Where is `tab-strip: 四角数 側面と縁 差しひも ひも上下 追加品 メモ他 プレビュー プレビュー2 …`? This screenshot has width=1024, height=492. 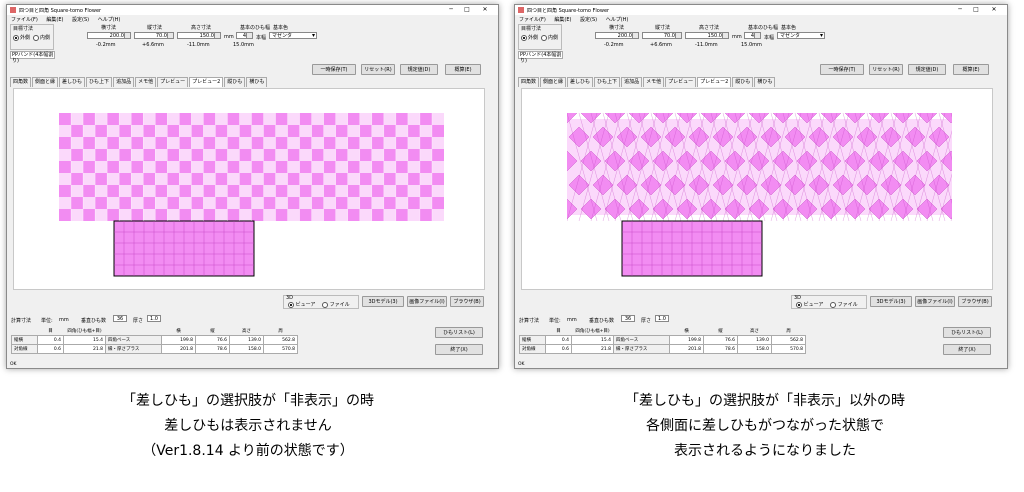 tab-strip: 四角数 側面と縁 差しひも ひも上下 追加品 メモ他 プレビュー プレビュー2 … is located at coordinates (647, 82).